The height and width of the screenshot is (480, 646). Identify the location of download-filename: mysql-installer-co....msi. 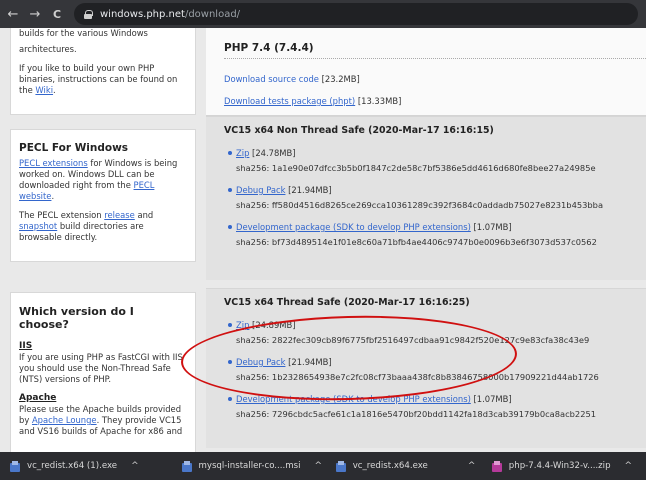
(249, 466).